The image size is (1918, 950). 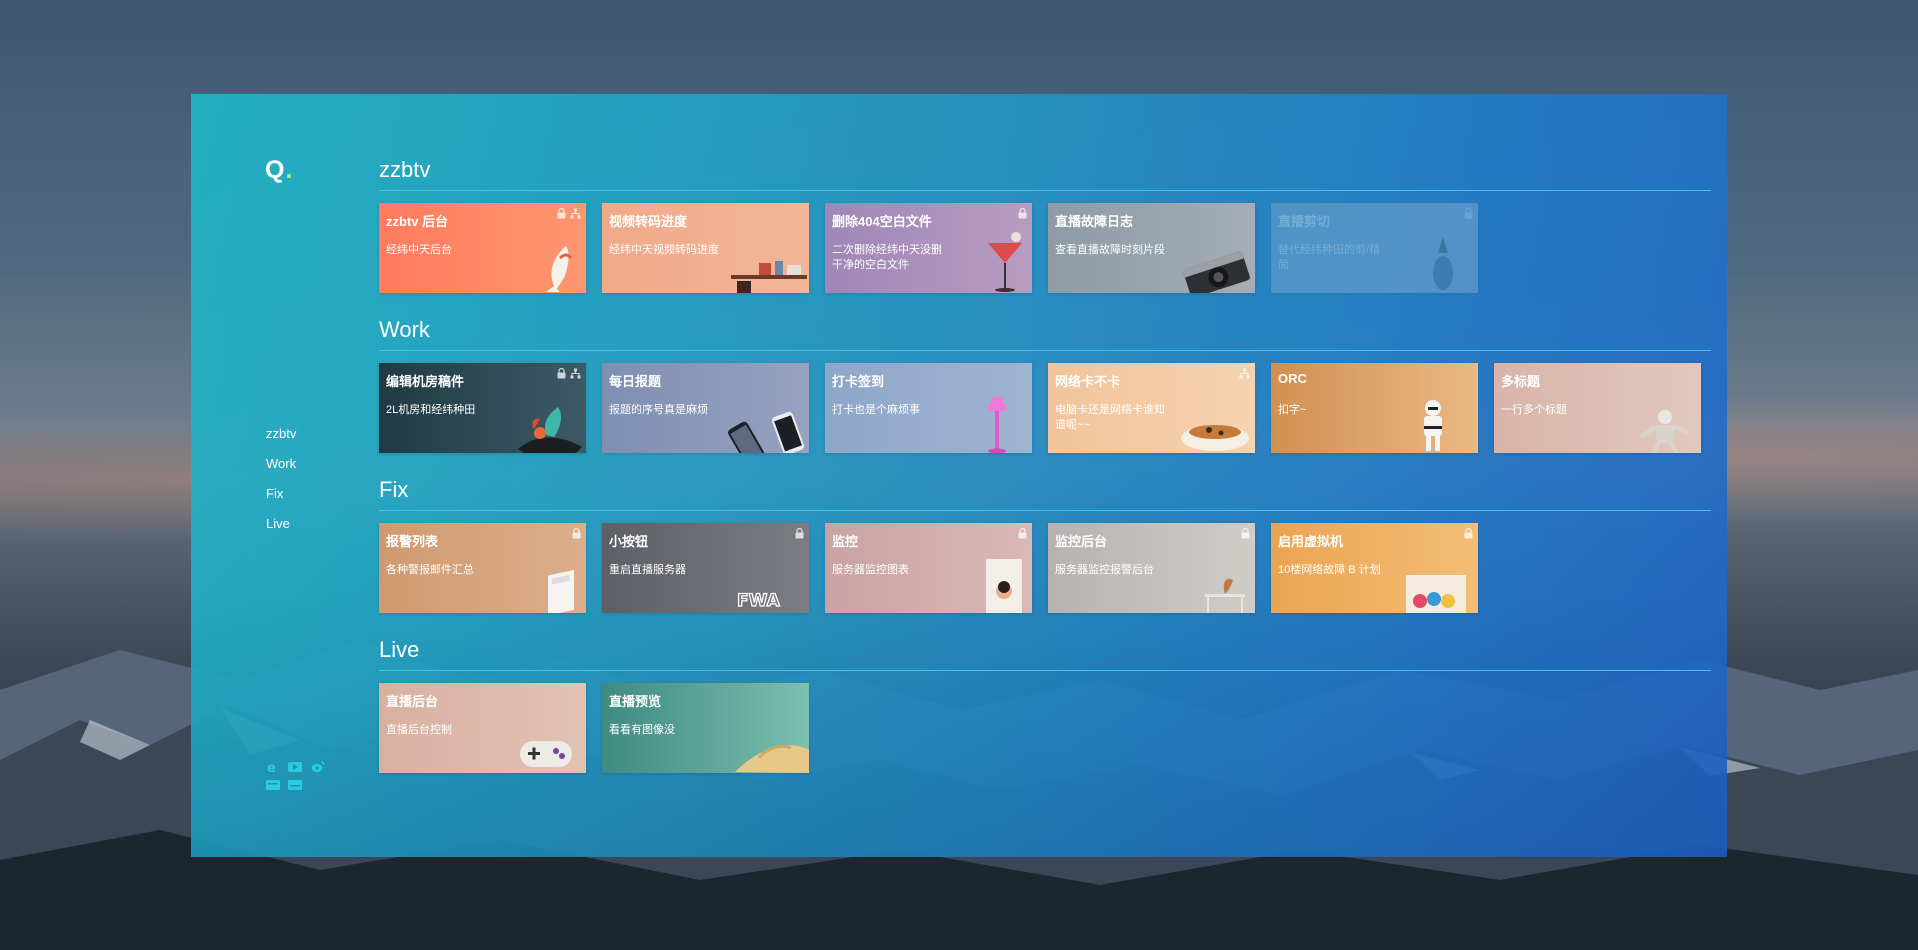 I want to click on card-network-lag: 网络卡不卡 电脑卡还是网络卡谁知道呢~~, so click(x=1151, y=408).